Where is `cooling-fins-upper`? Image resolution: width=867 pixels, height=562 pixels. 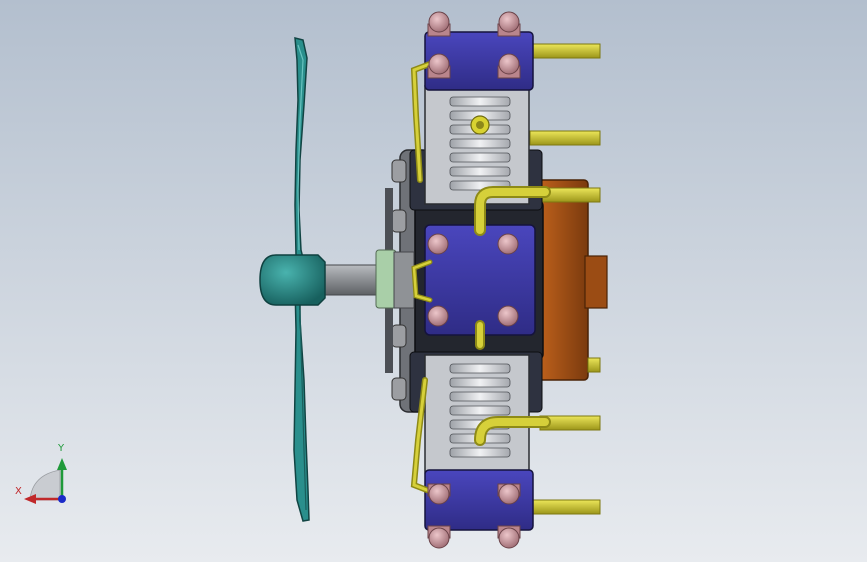
cooling-fins-upper is located at coordinates (480, 143).